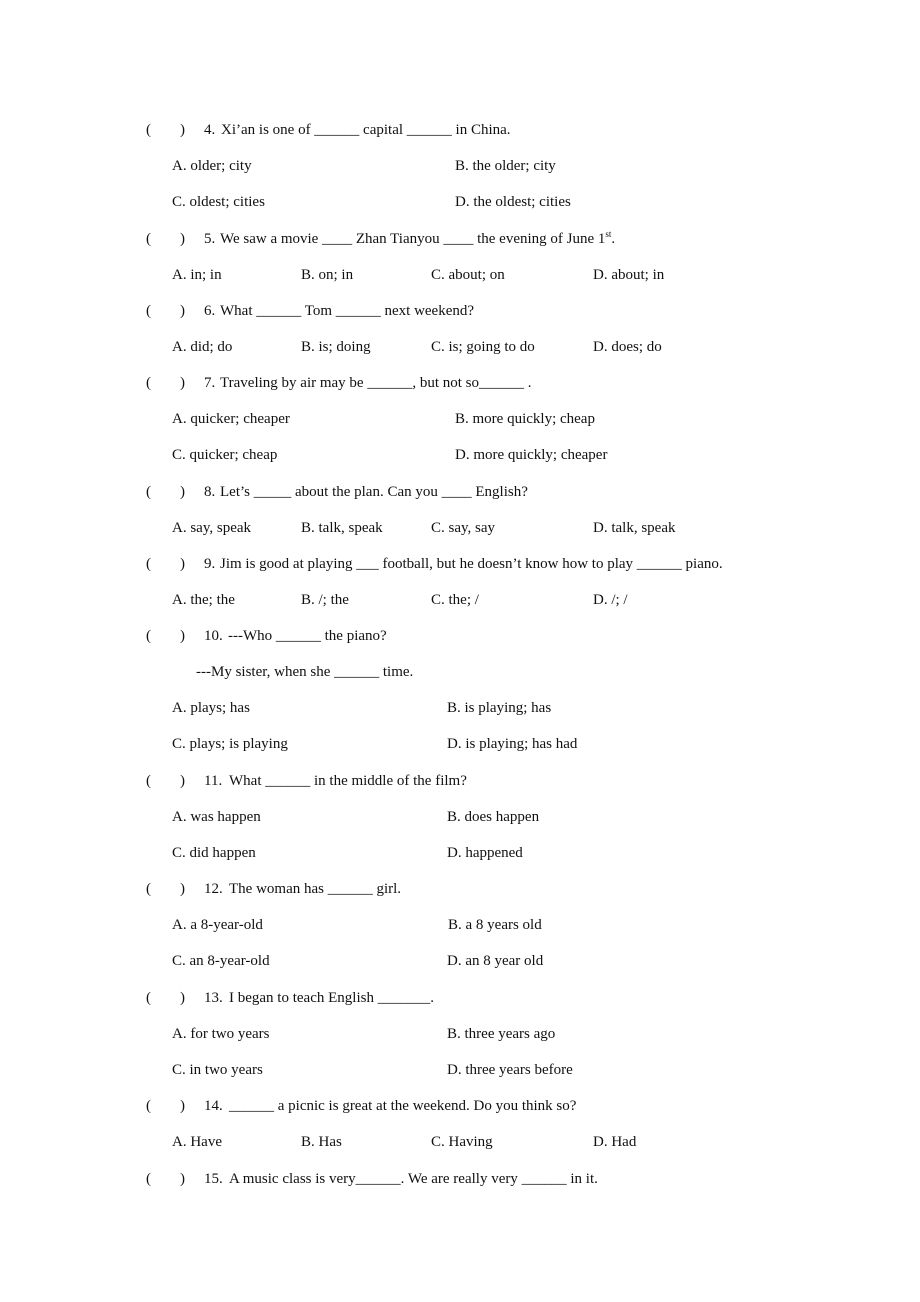 This screenshot has height=1302, width=920. I want to click on option-d: D. more quickly; cheaper, so click(531, 455).